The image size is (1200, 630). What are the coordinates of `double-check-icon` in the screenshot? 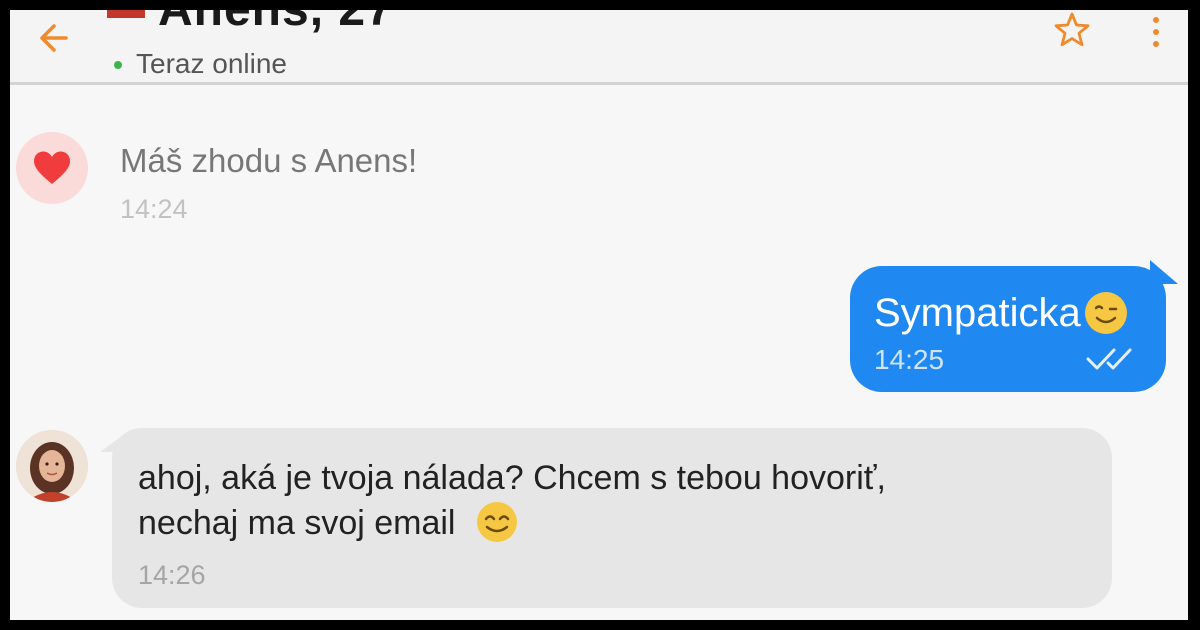 It's located at (1109, 359).